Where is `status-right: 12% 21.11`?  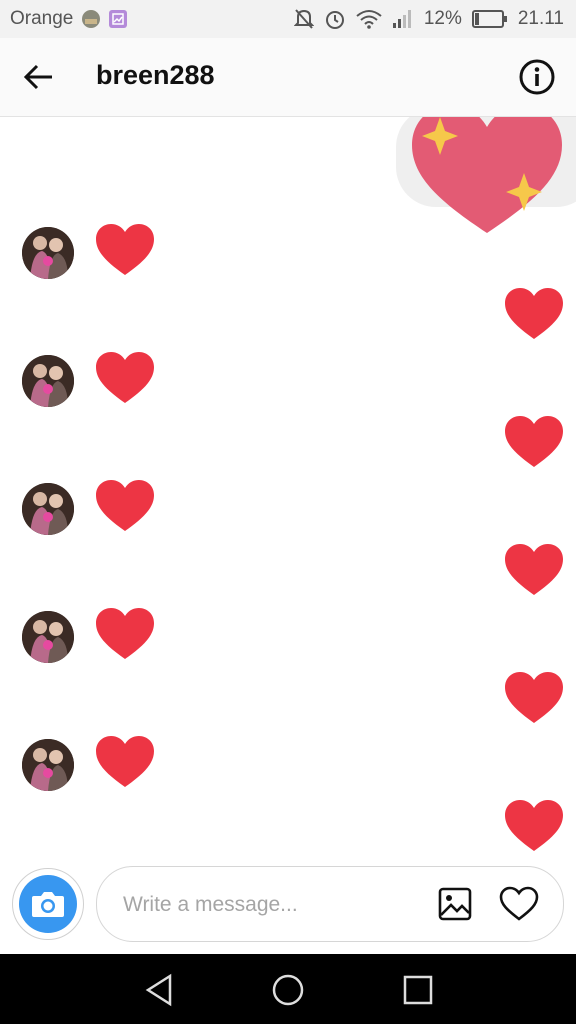 status-right: 12% 21.11 is located at coordinates (428, 19).